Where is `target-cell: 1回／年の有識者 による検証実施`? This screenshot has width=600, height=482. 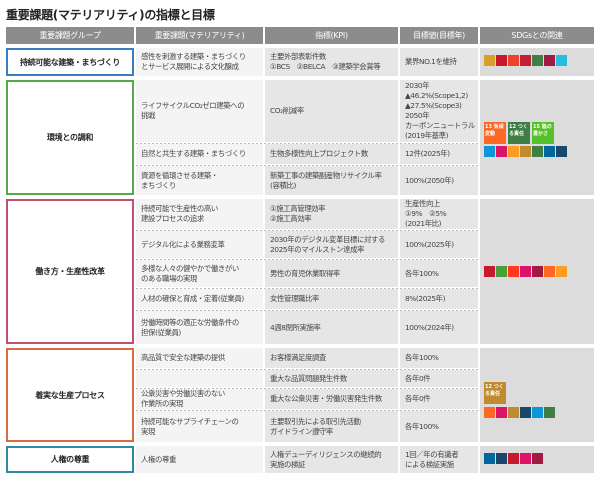 target-cell: 1回／年の有識者 による検証実施 is located at coordinates (439, 459).